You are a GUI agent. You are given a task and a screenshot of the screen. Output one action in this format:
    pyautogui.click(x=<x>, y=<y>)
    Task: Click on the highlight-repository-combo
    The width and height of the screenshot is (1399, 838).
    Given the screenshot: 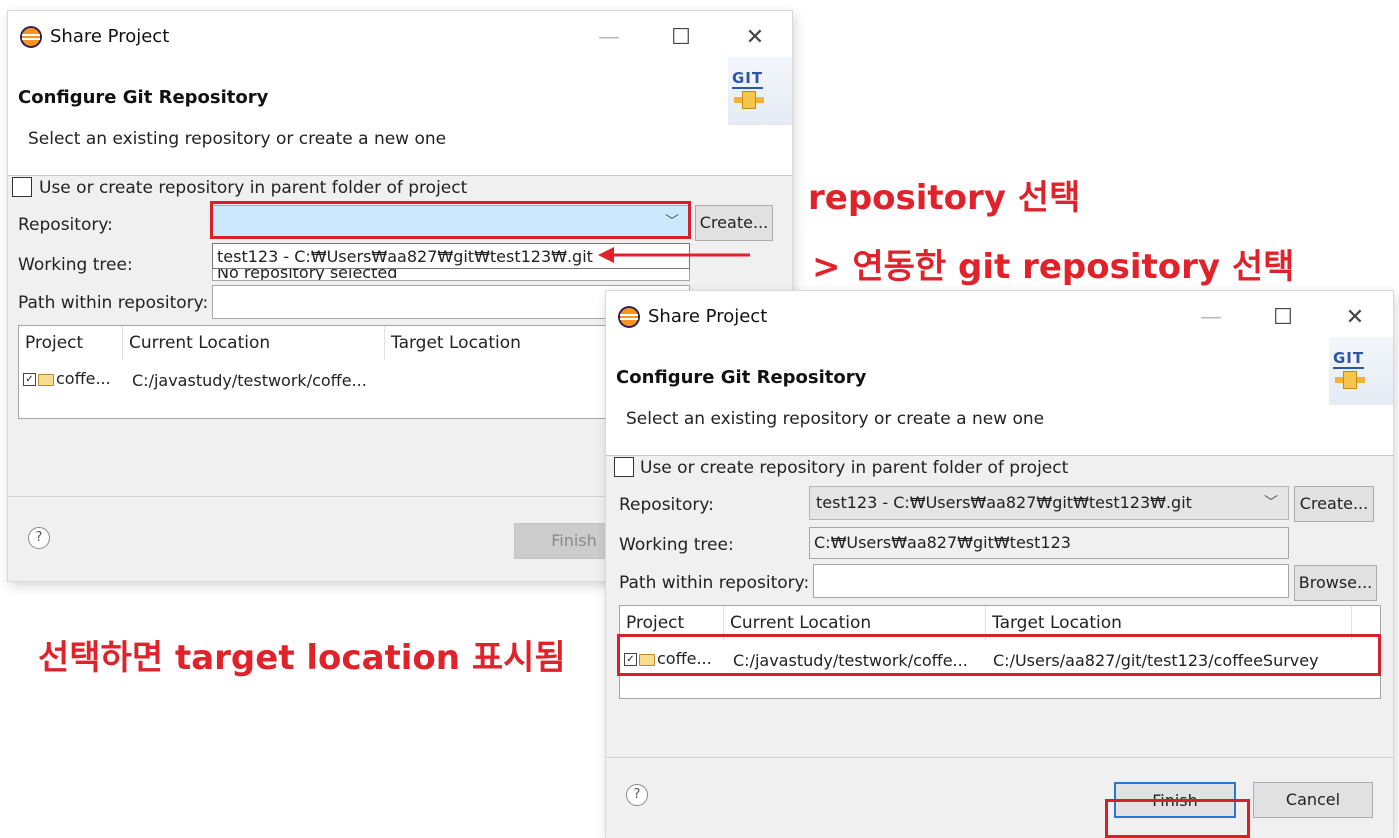 What is the action you would take?
    pyautogui.click(x=450, y=220)
    